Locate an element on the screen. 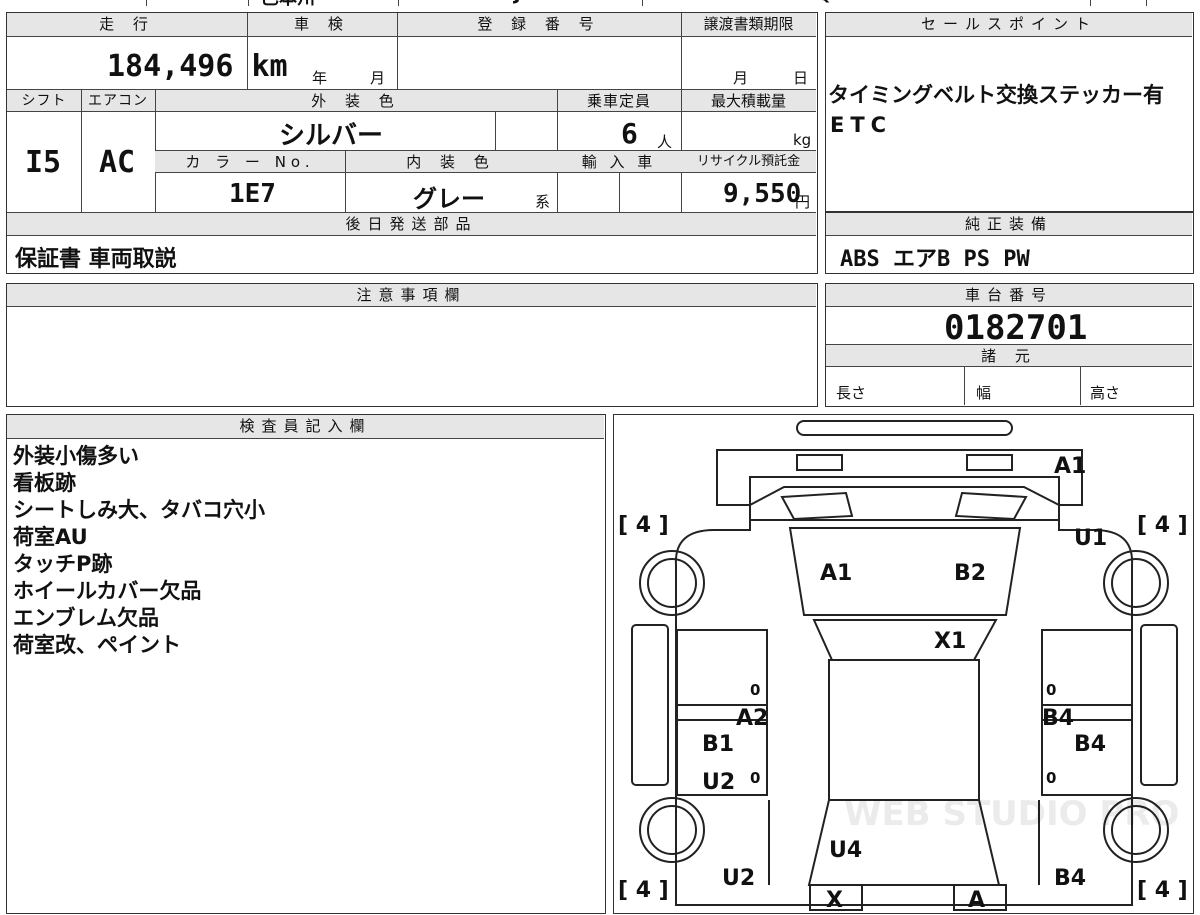  top-fragment-3: Q is located at coordinates (823, 2).